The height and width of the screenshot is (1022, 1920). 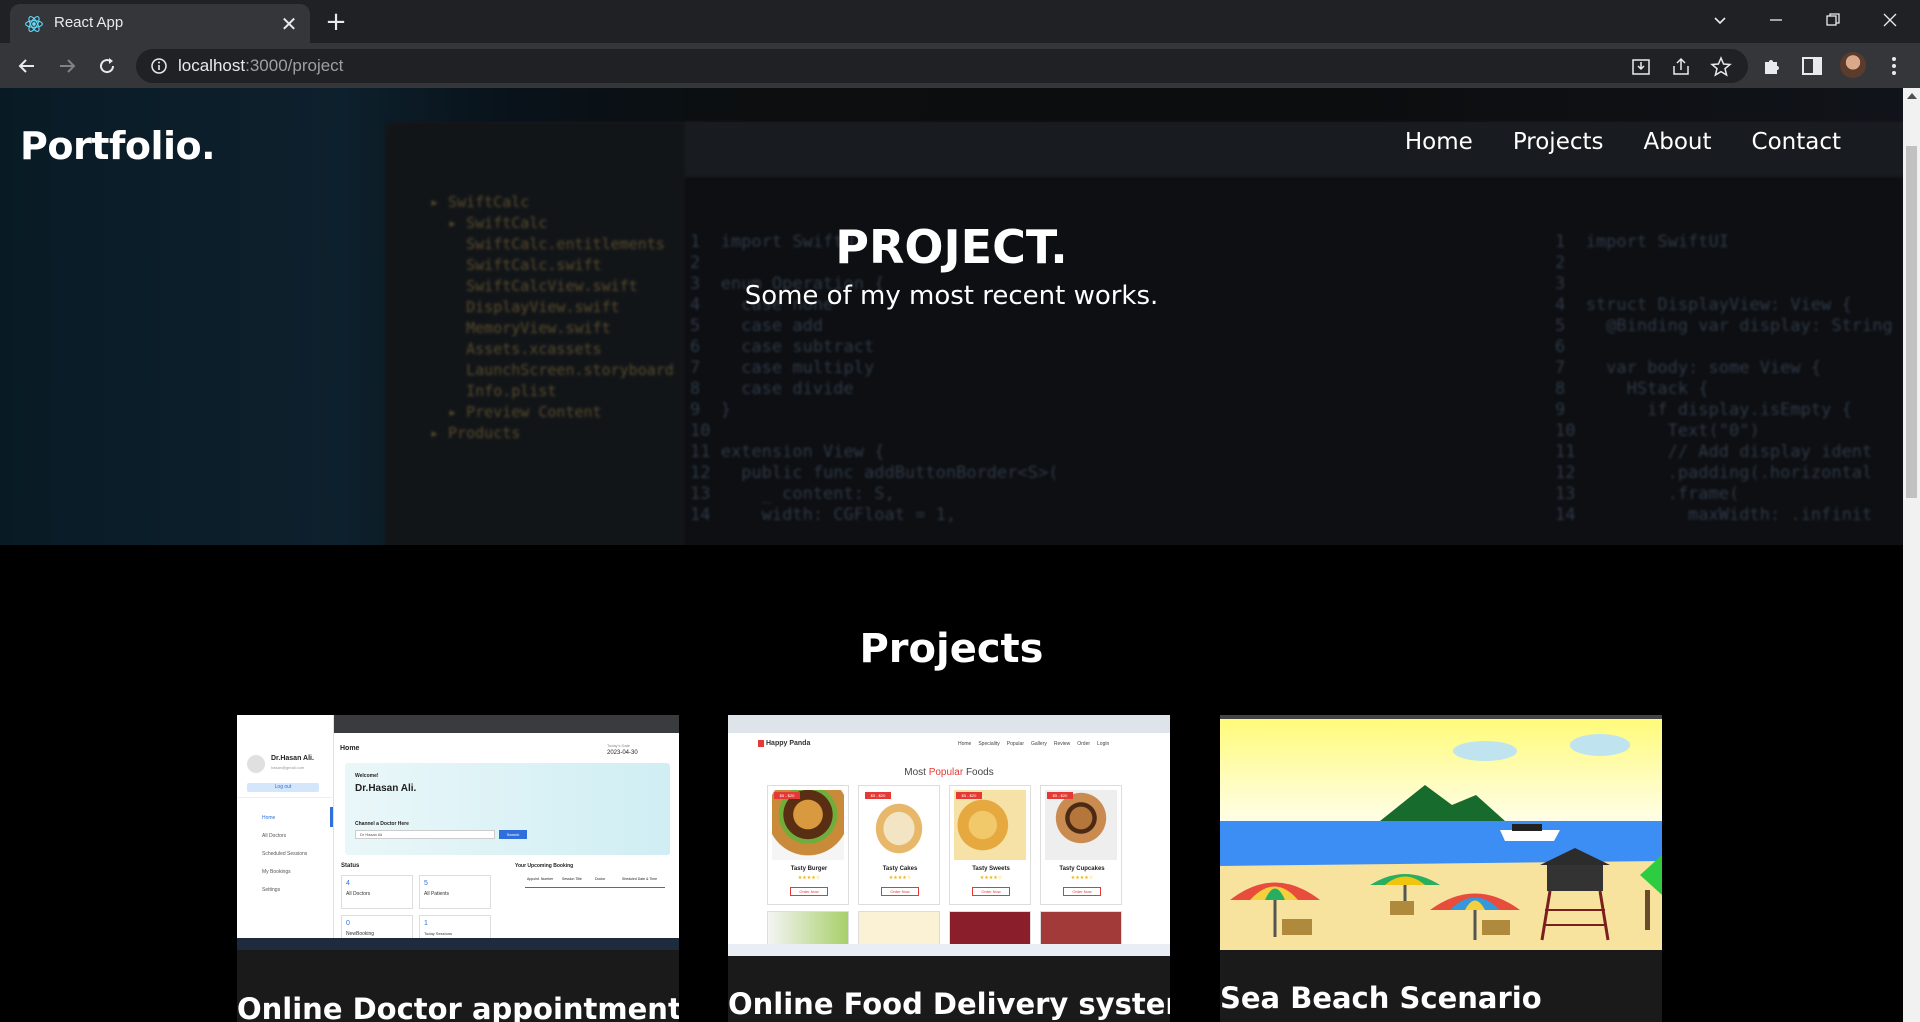 I want to click on scroll-up-arrow-icon, so click(x=1912, y=96).